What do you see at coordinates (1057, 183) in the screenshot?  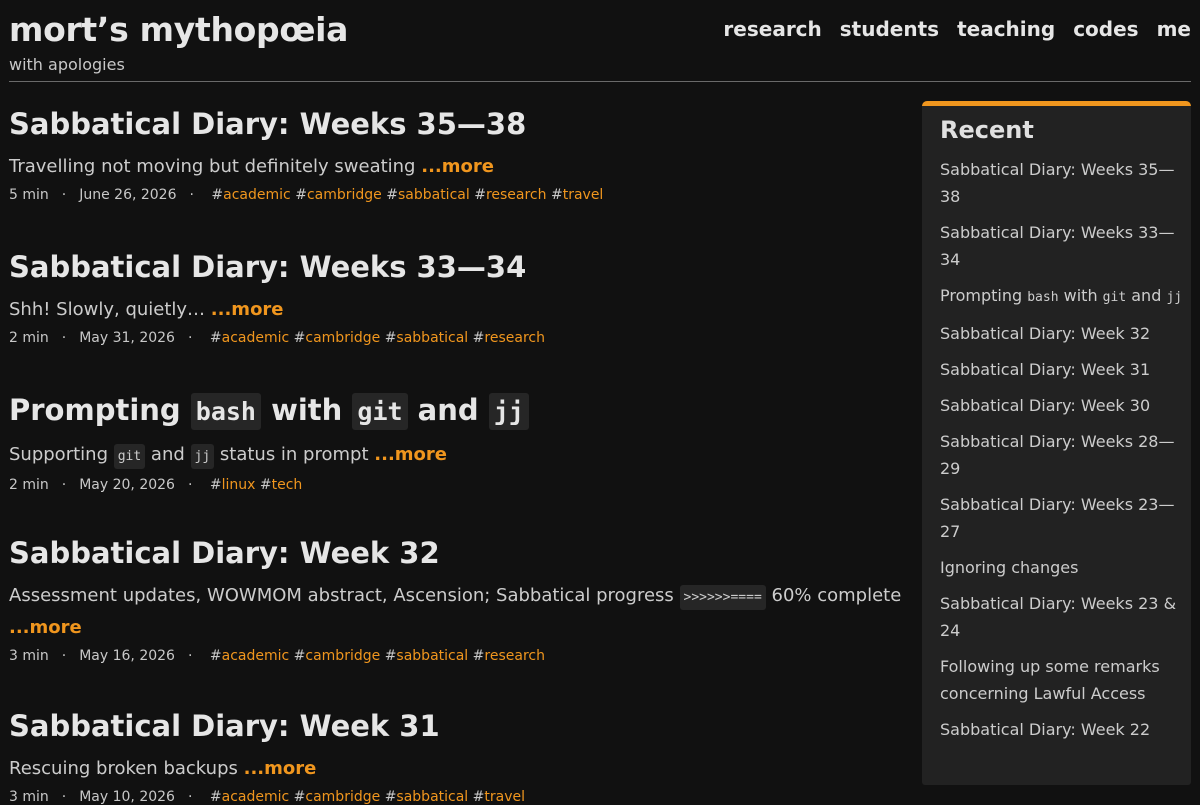 I see `recent-post-link: Sabbatical Diary: Weeks 35—38` at bounding box center [1057, 183].